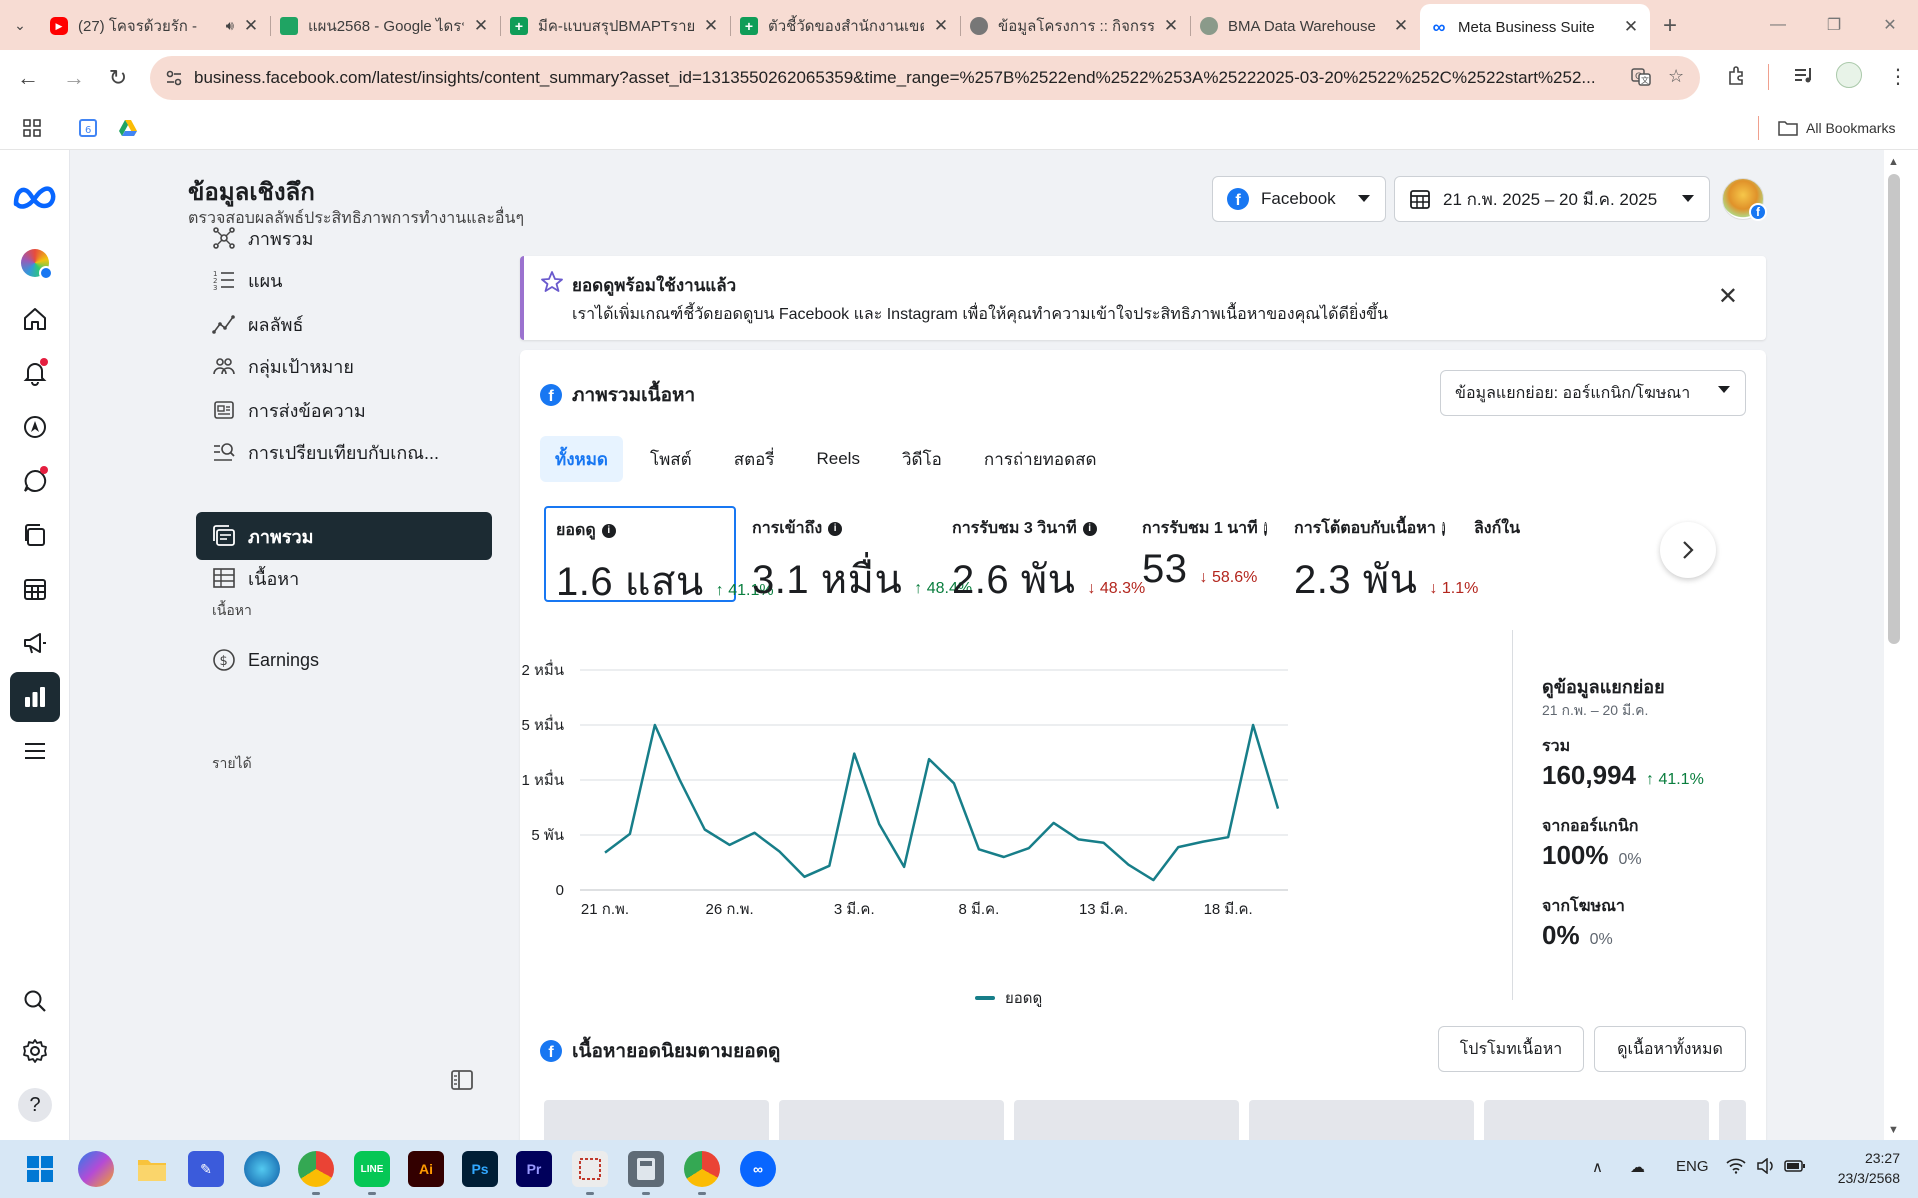 Image resolution: width=1918 pixels, height=1198 pixels. What do you see at coordinates (316, 1169) in the screenshot?
I see `chrome-icon` at bounding box center [316, 1169].